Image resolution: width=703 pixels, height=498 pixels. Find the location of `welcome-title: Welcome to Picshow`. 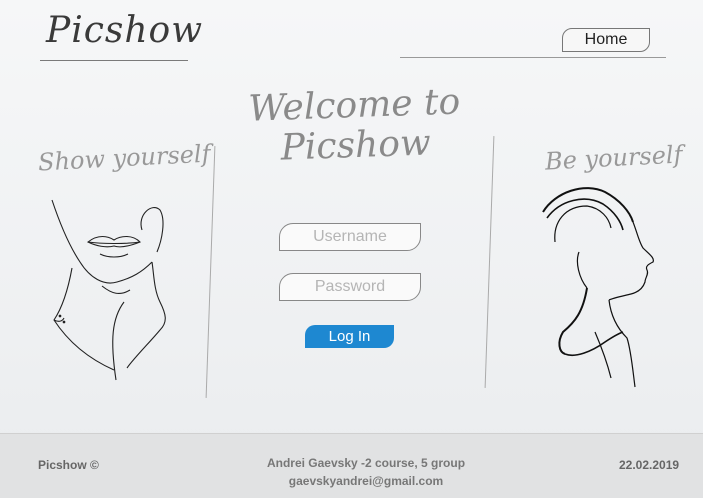

welcome-title: Welcome to Picshow is located at coordinates (355, 125).